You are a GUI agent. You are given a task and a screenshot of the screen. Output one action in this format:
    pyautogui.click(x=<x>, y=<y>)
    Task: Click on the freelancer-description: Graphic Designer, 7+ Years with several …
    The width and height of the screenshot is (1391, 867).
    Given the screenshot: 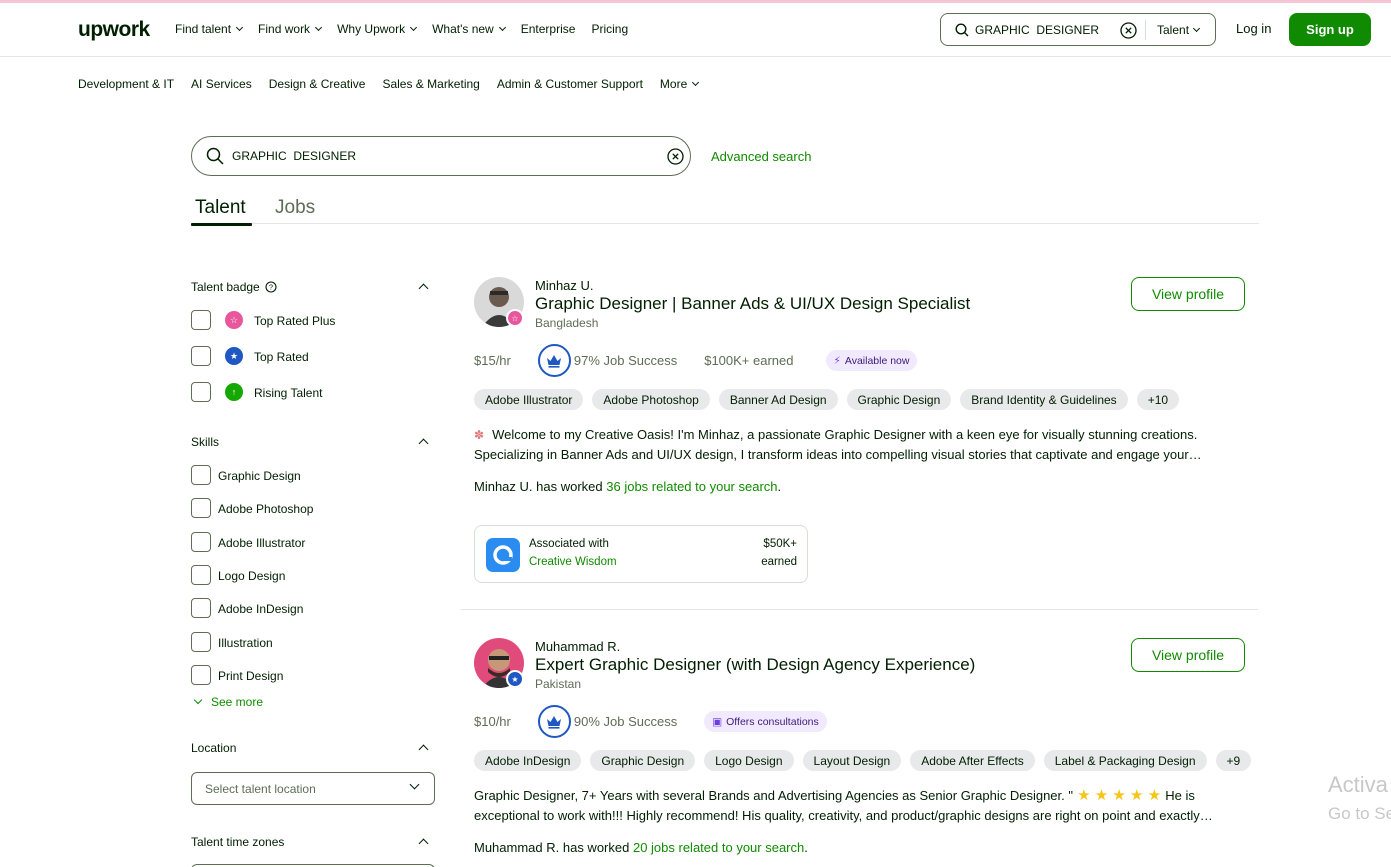 What is the action you would take?
    pyautogui.click(x=854, y=806)
    